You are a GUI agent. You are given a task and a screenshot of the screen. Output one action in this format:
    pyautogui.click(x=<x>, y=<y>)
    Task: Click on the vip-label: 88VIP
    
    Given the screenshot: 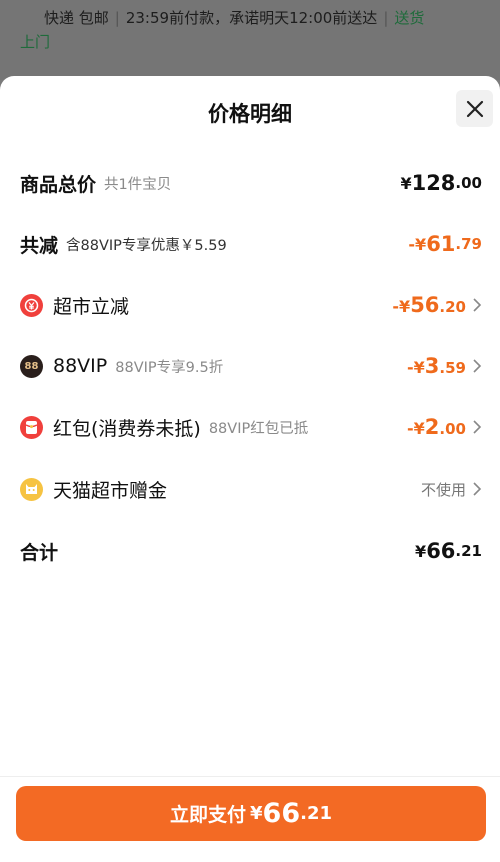 What is the action you would take?
    pyautogui.click(x=80, y=366)
    